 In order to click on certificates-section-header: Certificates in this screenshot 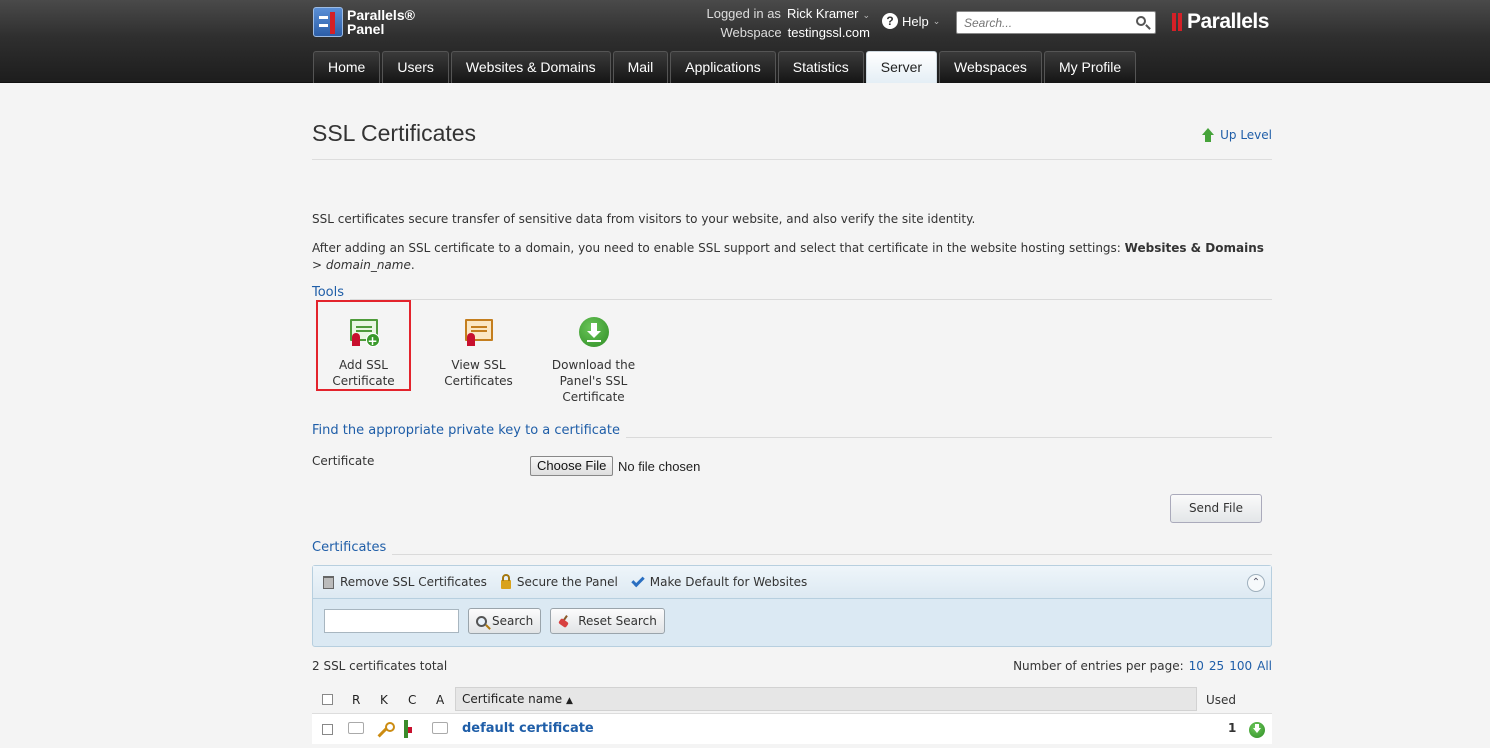, I will do `click(792, 547)`.